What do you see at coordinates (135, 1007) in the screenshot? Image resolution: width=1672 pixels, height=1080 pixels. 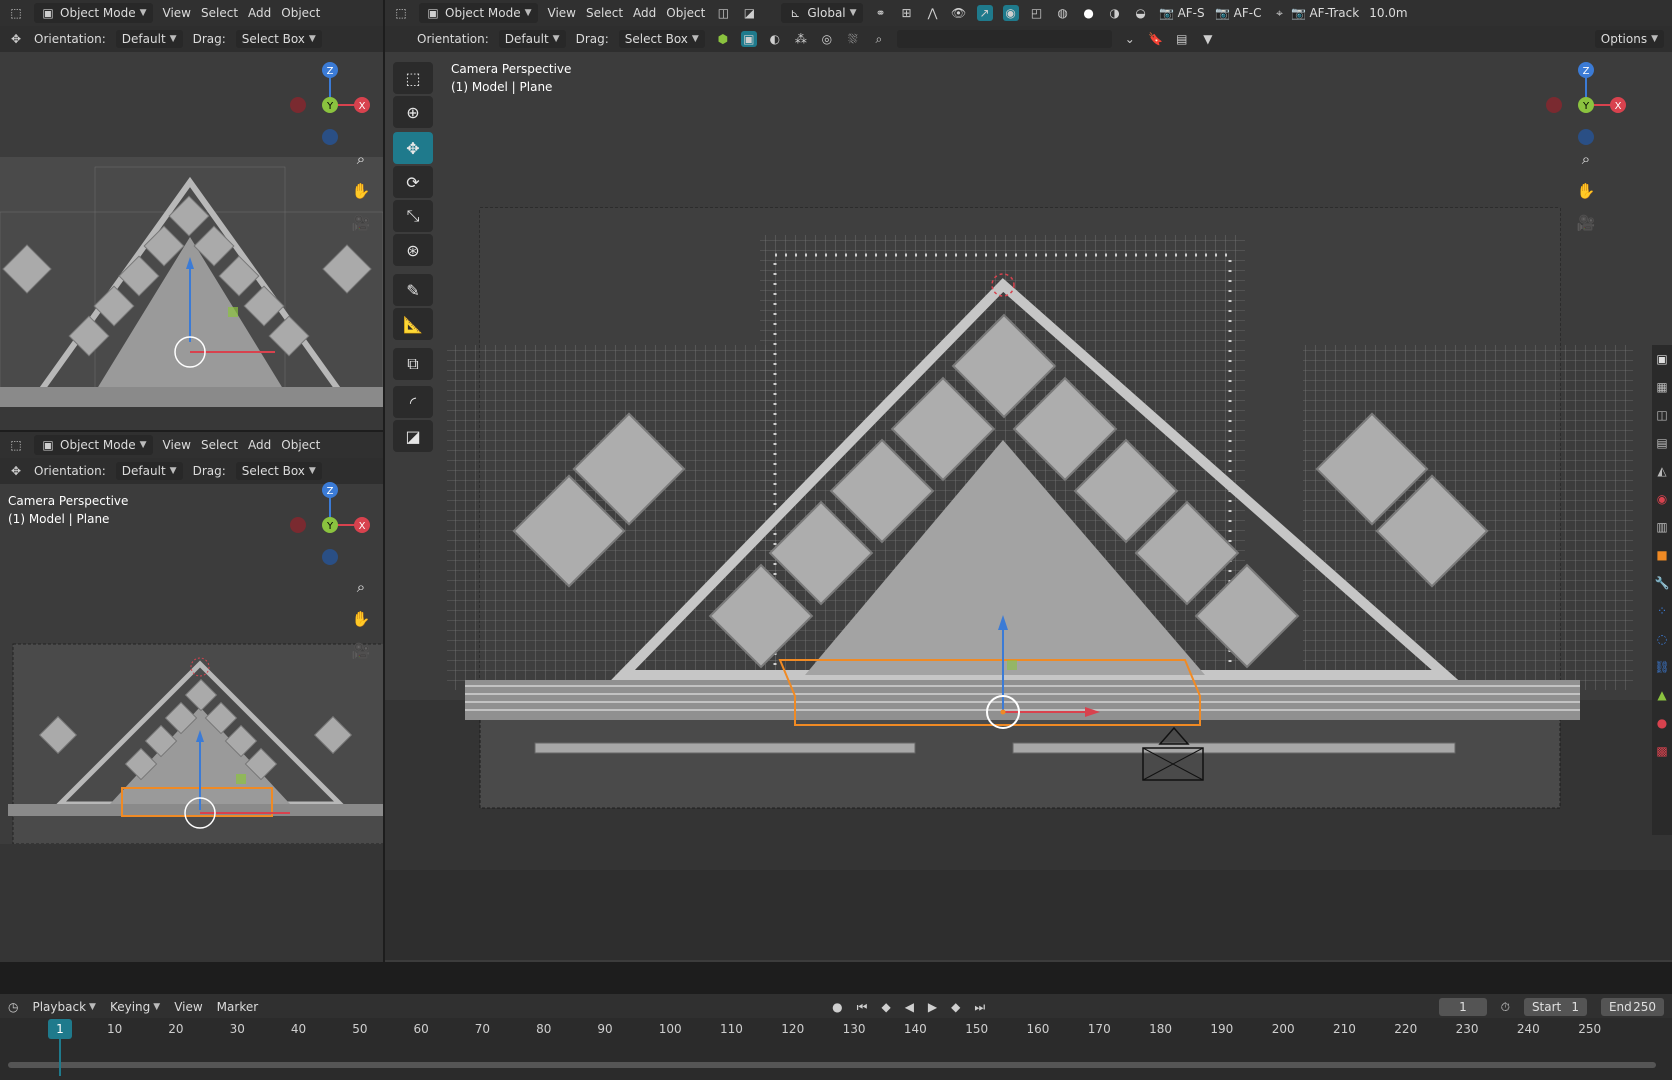 I see `menu-keying: Keying ▼` at bounding box center [135, 1007].